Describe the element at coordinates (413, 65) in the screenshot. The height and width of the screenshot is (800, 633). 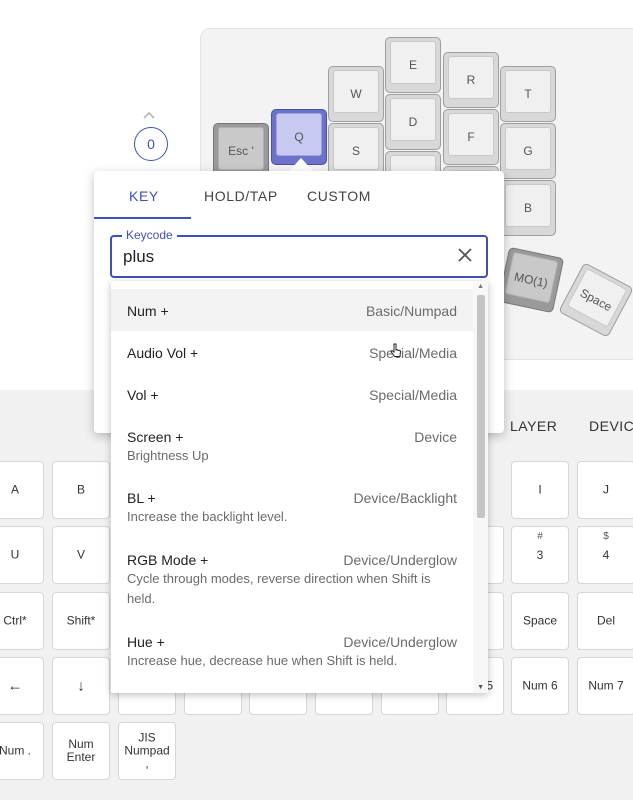
I see `key-e: E` at that location.